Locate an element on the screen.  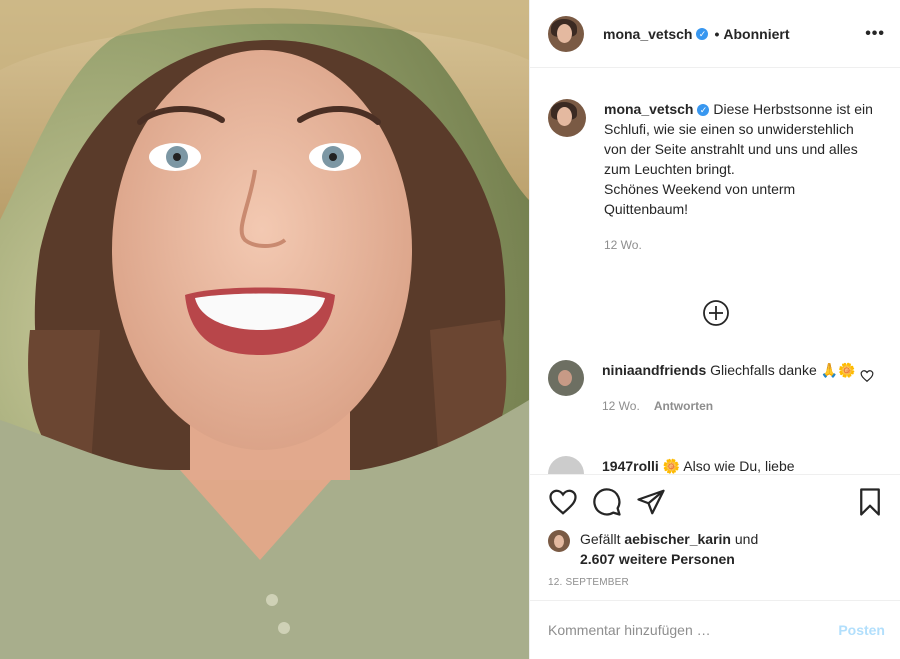
likes-count-link: 2.607 weitere Personen is located at coordinates (657, 559).